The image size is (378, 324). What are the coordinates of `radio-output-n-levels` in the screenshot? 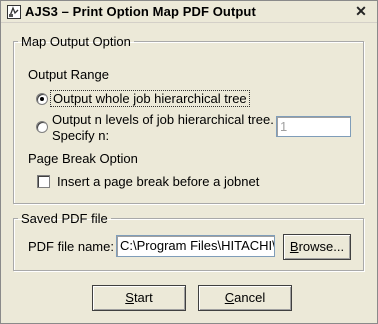 It's located at (42, 127).